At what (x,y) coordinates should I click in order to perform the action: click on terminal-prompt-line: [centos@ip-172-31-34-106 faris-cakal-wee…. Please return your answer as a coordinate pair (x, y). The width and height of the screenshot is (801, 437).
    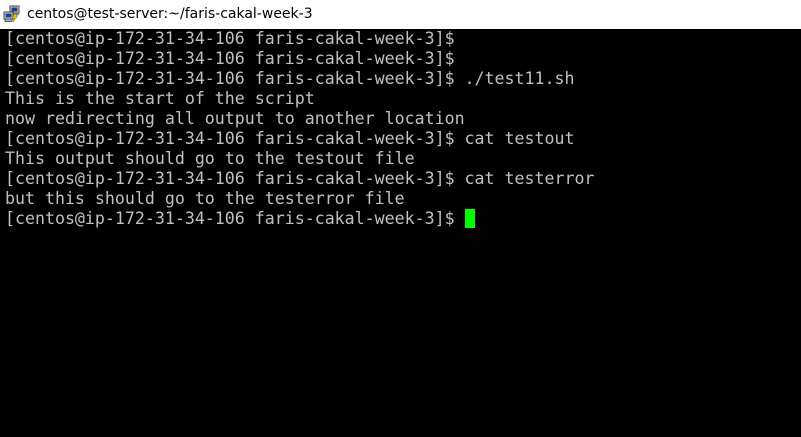
    Looking at the image, I should click on (299, 219).